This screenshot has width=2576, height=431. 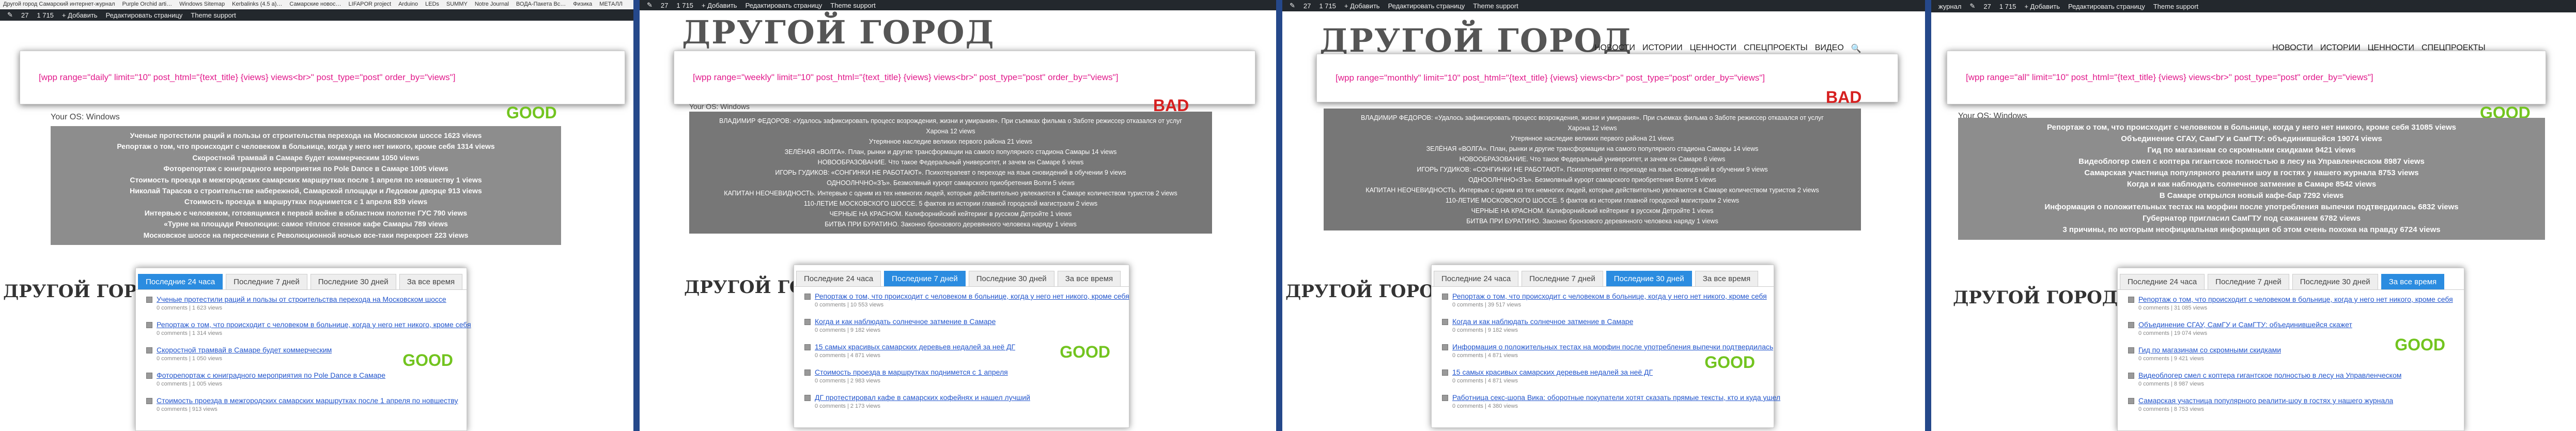 What do you see at coordinates (1856, 48) in the screenshot?
I see `search-icon: 🔍` at bounding box center [1856, 48].